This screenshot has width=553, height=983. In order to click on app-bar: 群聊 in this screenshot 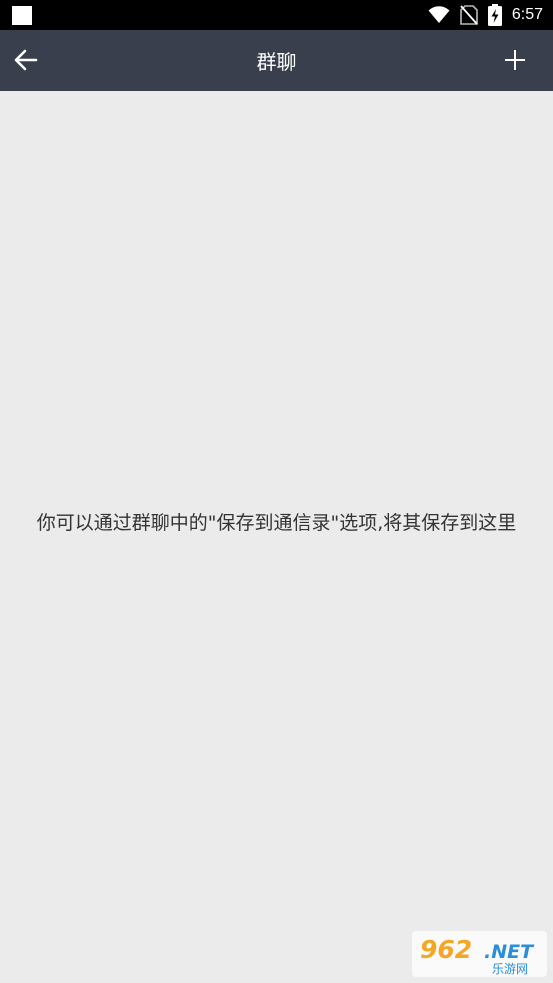, I will do `click(276, 60)`.